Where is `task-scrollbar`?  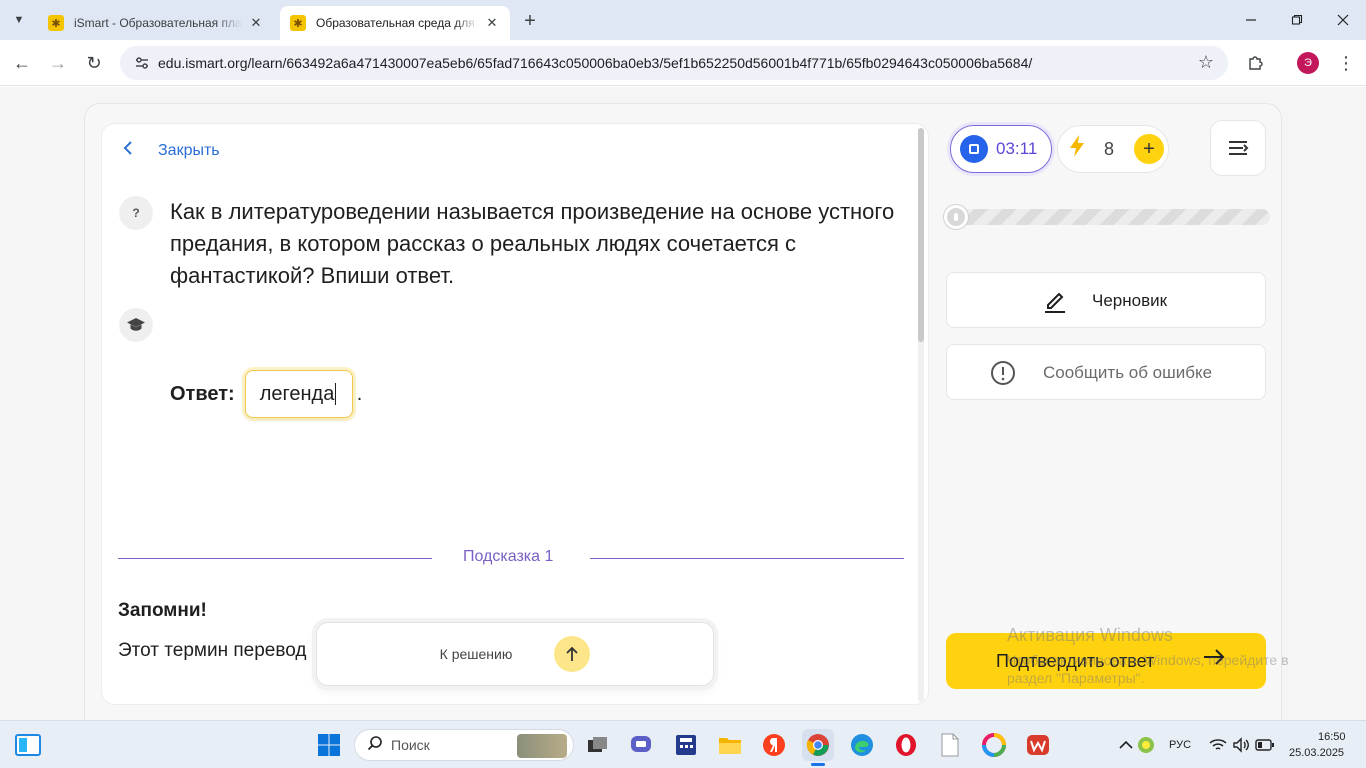
task-scrollbar is located at coordinates (921, 415).